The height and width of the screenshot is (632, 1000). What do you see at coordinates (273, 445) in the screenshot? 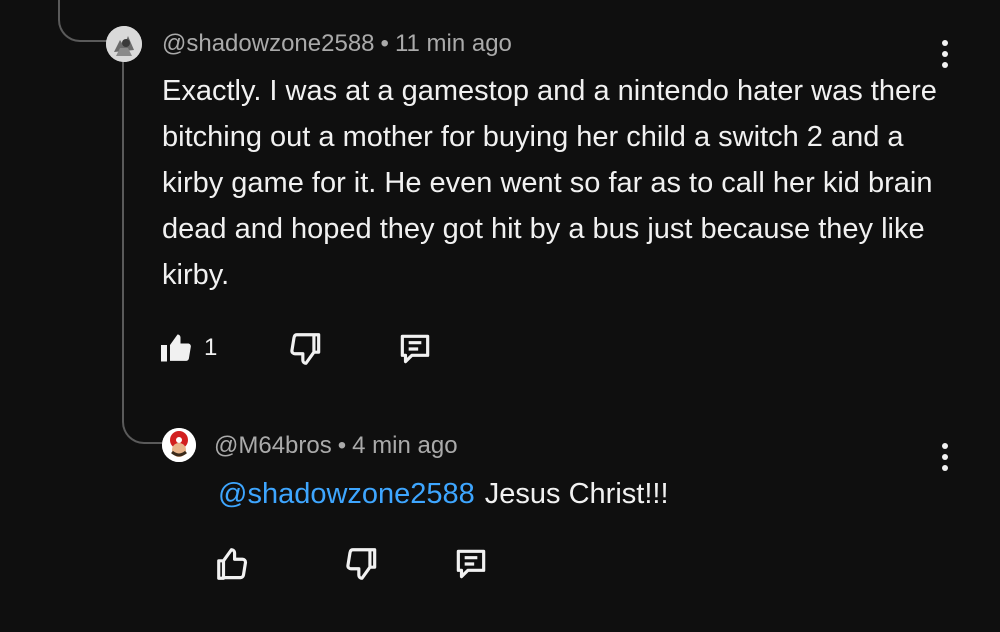
I see `reply-author: @M64bros` at bounding box center [273, 445].